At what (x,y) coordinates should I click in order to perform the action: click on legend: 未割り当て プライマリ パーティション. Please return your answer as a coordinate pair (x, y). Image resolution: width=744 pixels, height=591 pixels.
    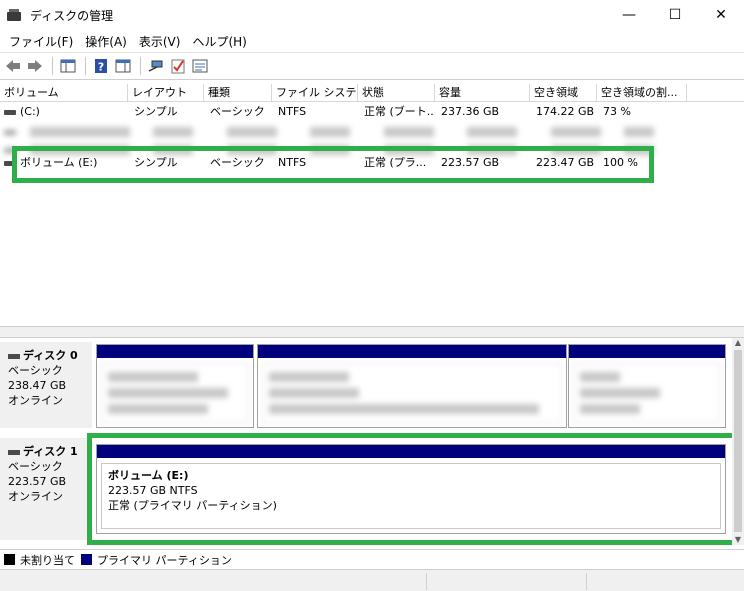
    Looking at the image, I should click on (372, 559).